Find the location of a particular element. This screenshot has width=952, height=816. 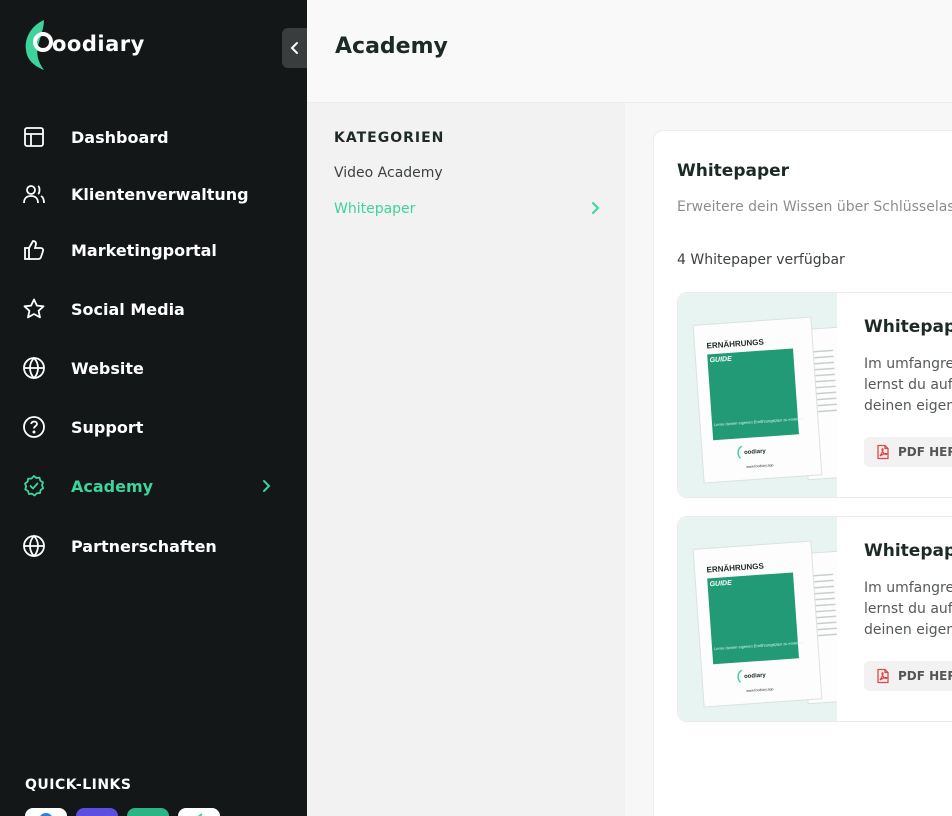

logo-text: oodiary is located at coordinates (98, 44).